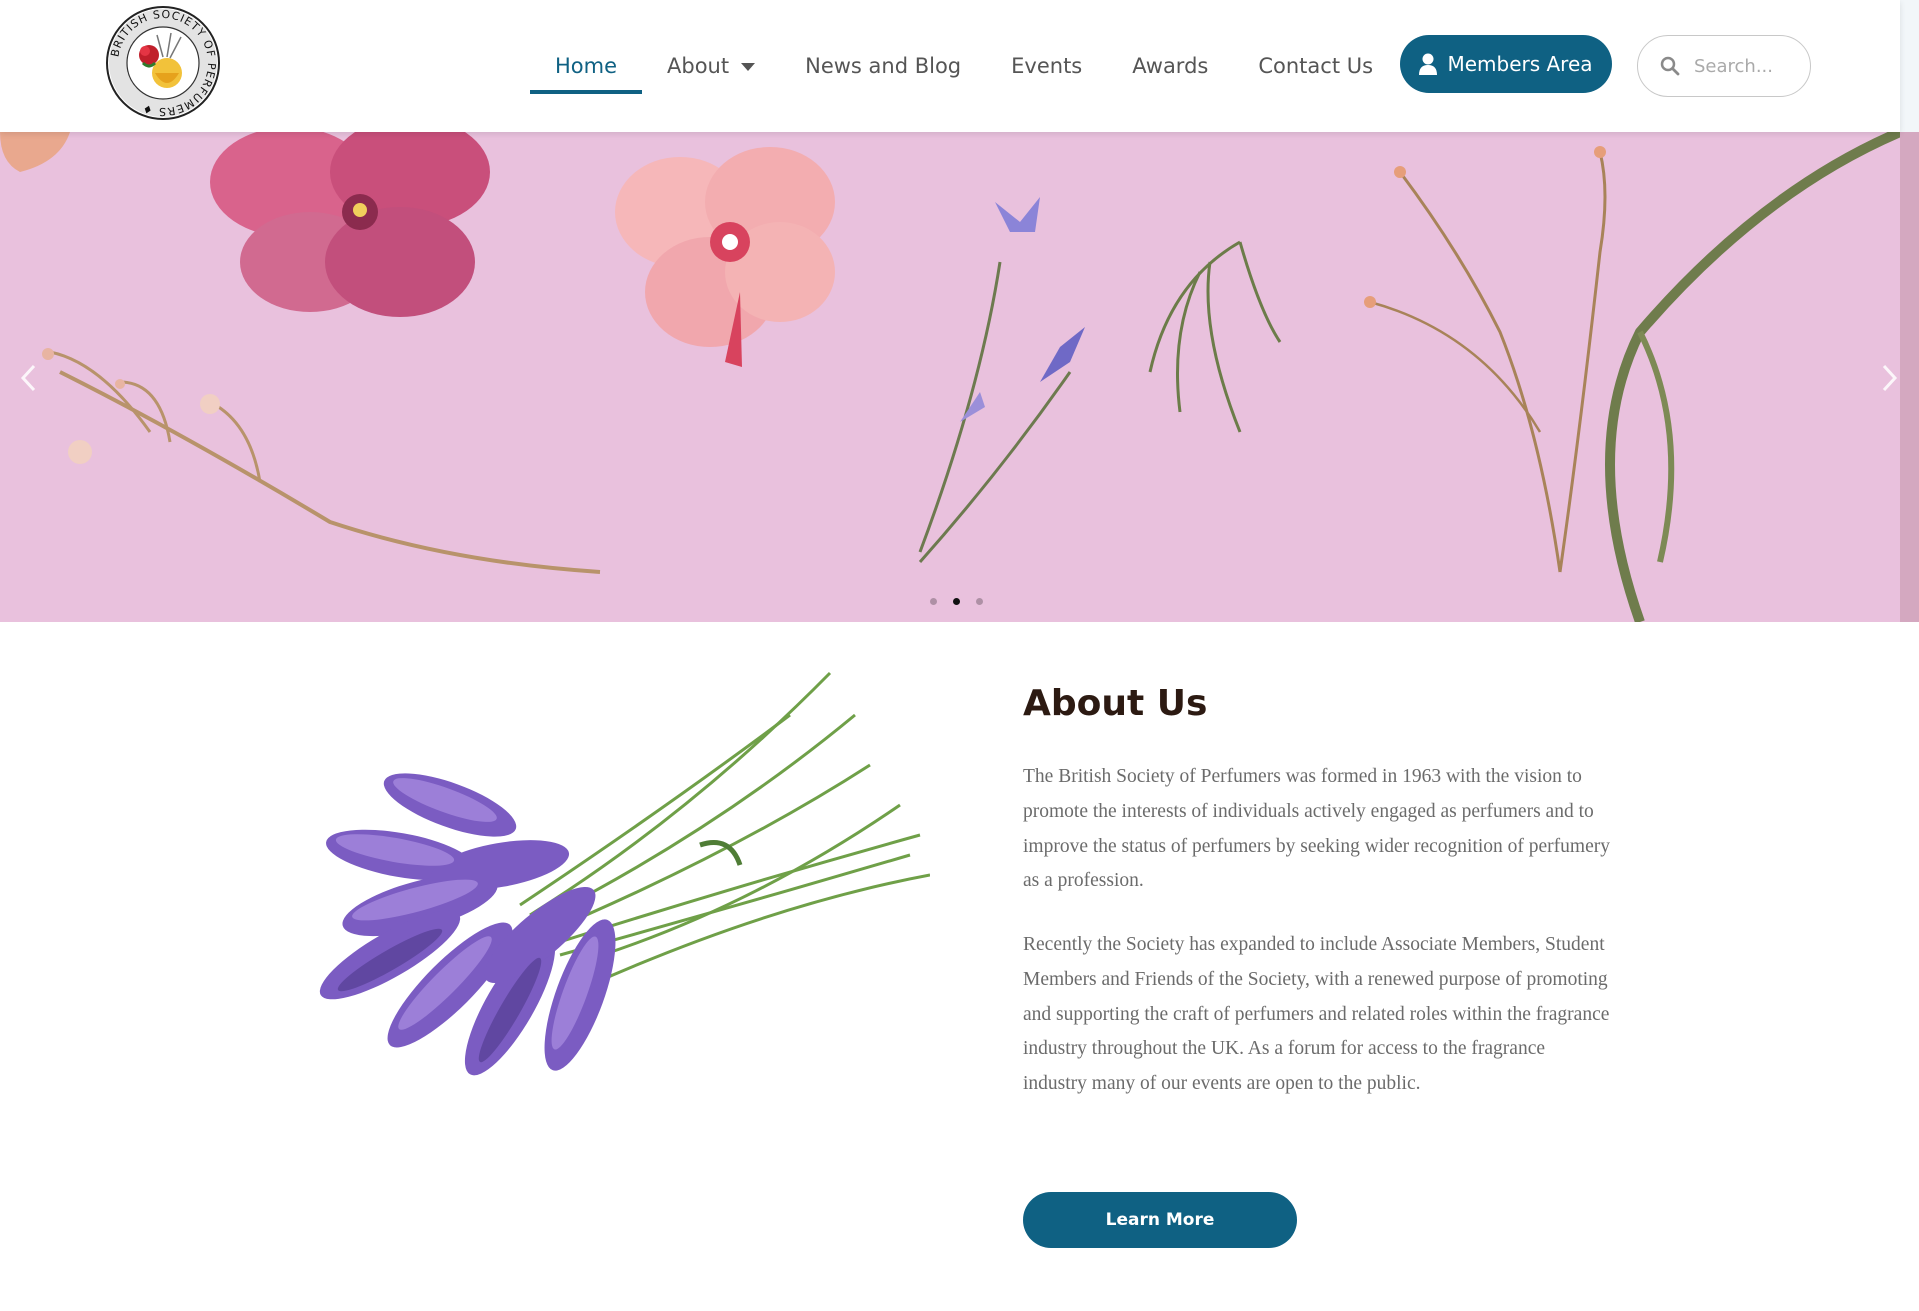 The width and height of the screenshot is (1919, 1311). I want to click on user-icon, so click(1428, 64).